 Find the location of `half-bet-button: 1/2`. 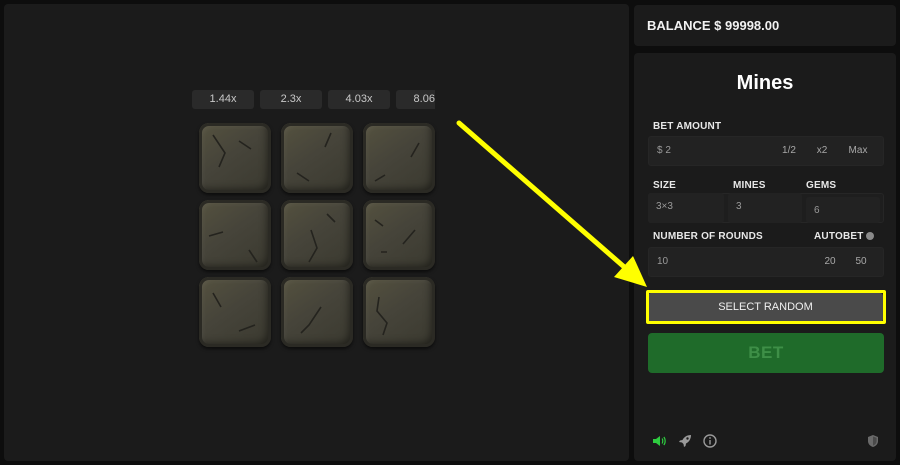

half-bet-button: 1/2 is located at coordinates (789, 151).